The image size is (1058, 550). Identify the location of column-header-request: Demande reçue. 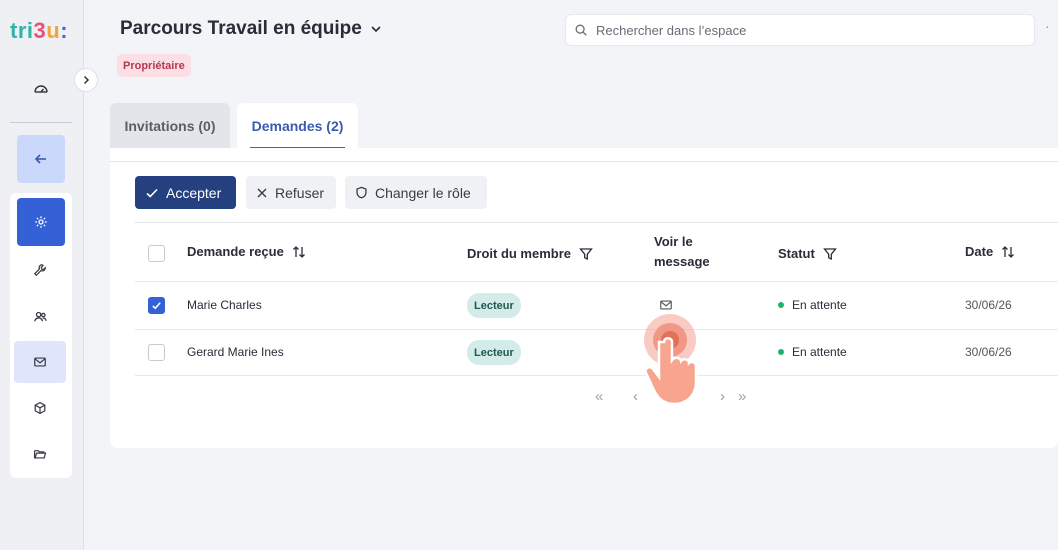
(246, 252).